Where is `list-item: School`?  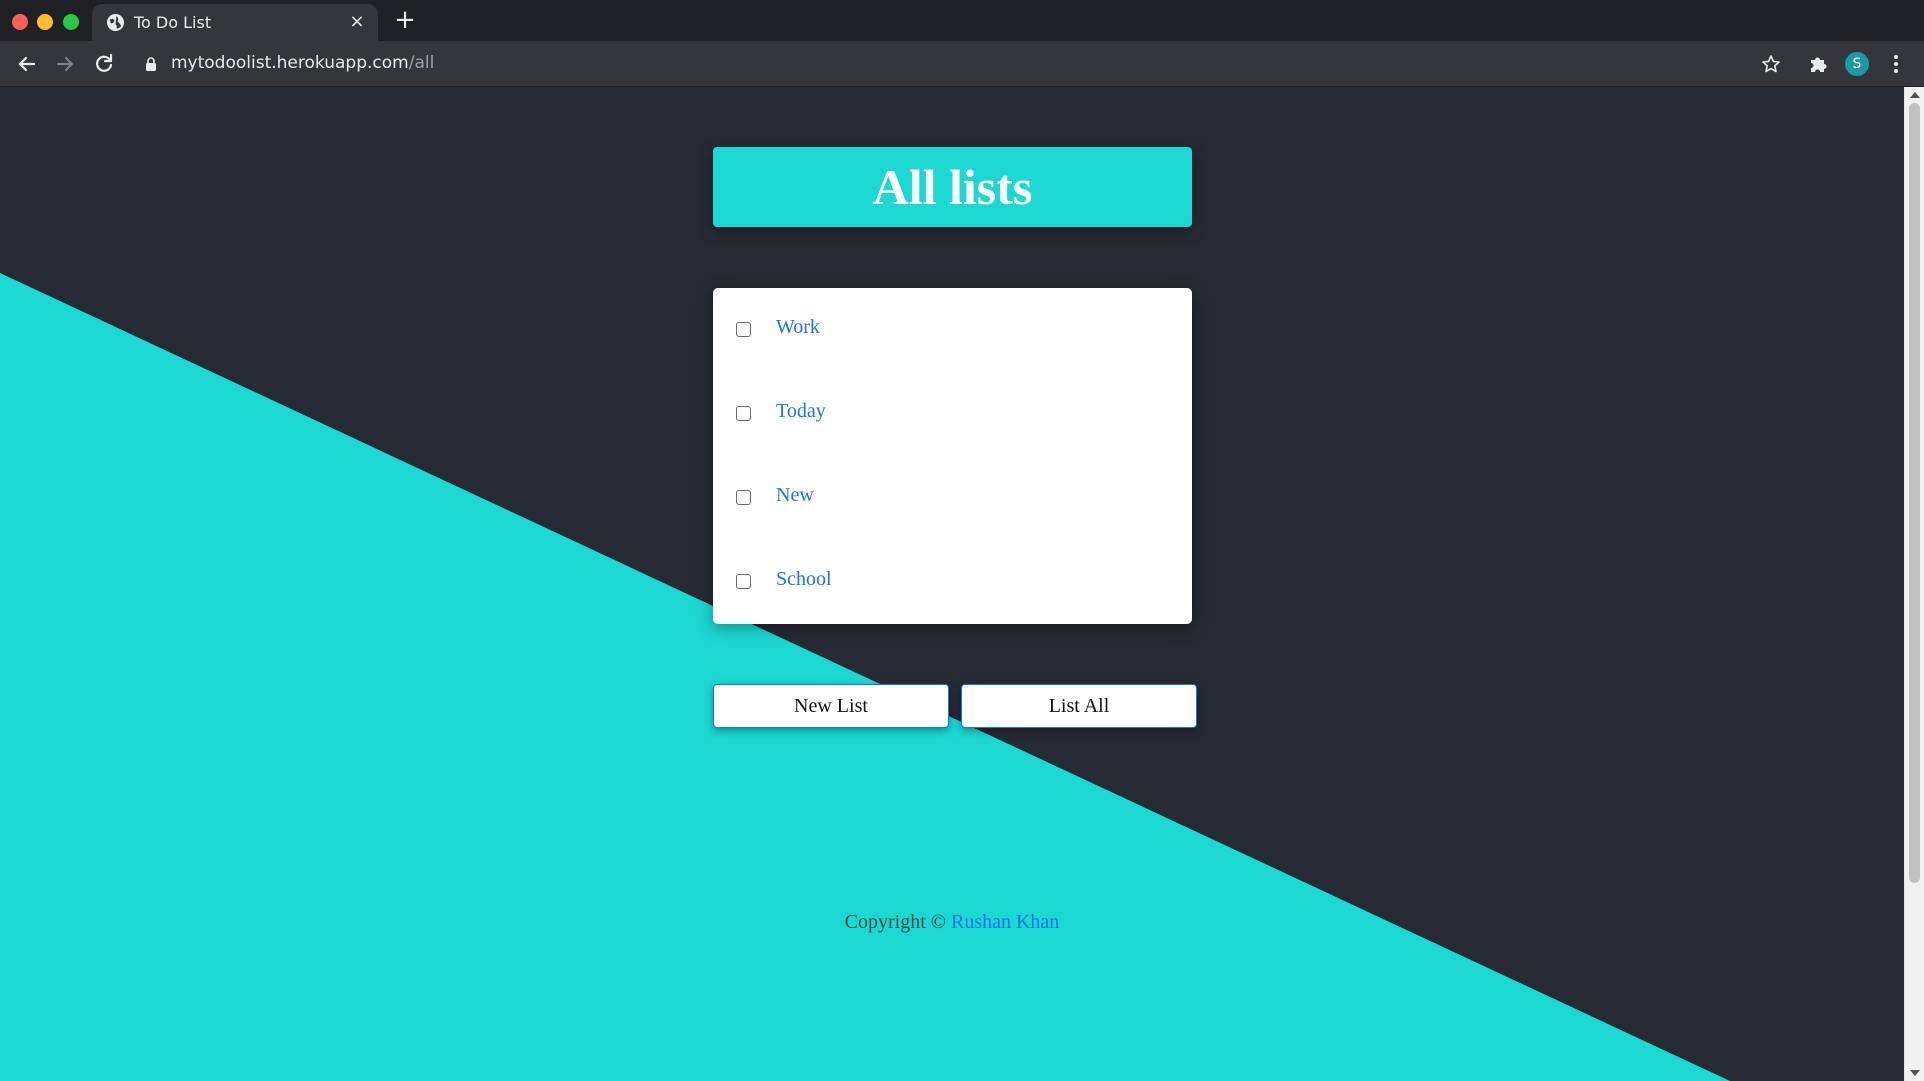
list-item: School is located at coordinates (952, 582).